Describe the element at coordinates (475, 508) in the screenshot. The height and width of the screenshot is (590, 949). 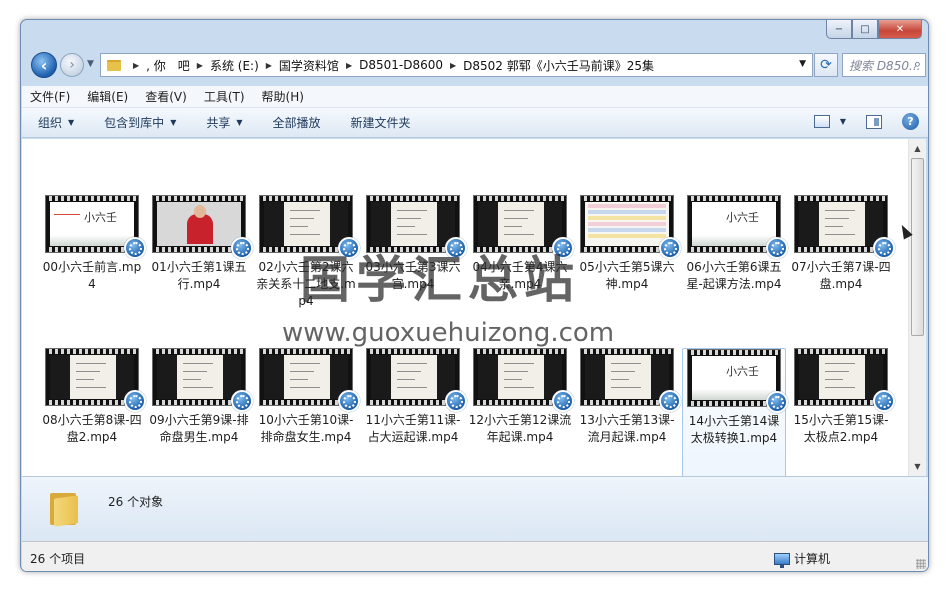
I see `details-pane: 26 个对象` at that location.